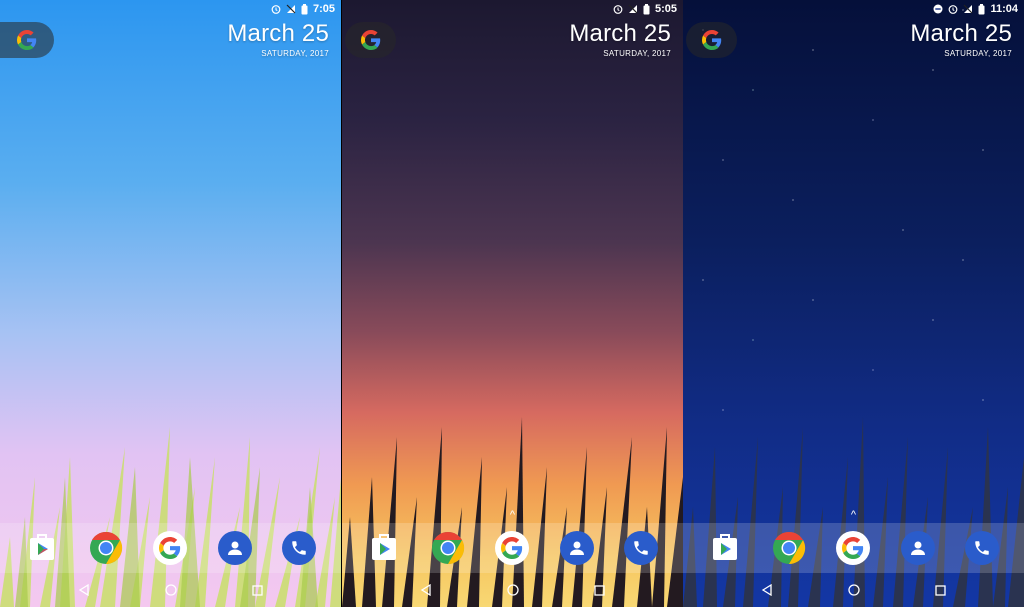  Describe the element at coordinates (938, 9) in the screenshot. I see `do-not-disturb-icon` at that location.